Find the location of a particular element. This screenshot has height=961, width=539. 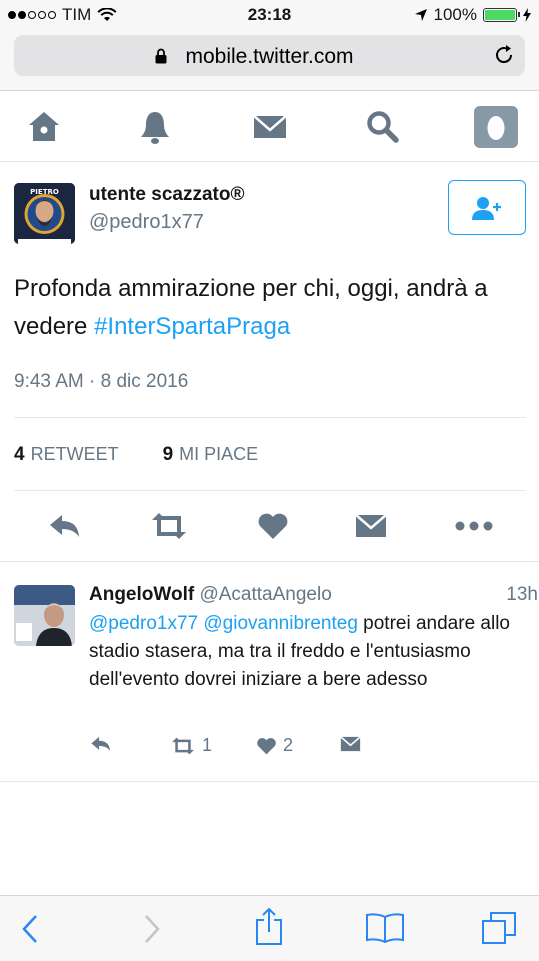

hashtag-link: #InterSpartaPraga is located at coordinates (192, 326).